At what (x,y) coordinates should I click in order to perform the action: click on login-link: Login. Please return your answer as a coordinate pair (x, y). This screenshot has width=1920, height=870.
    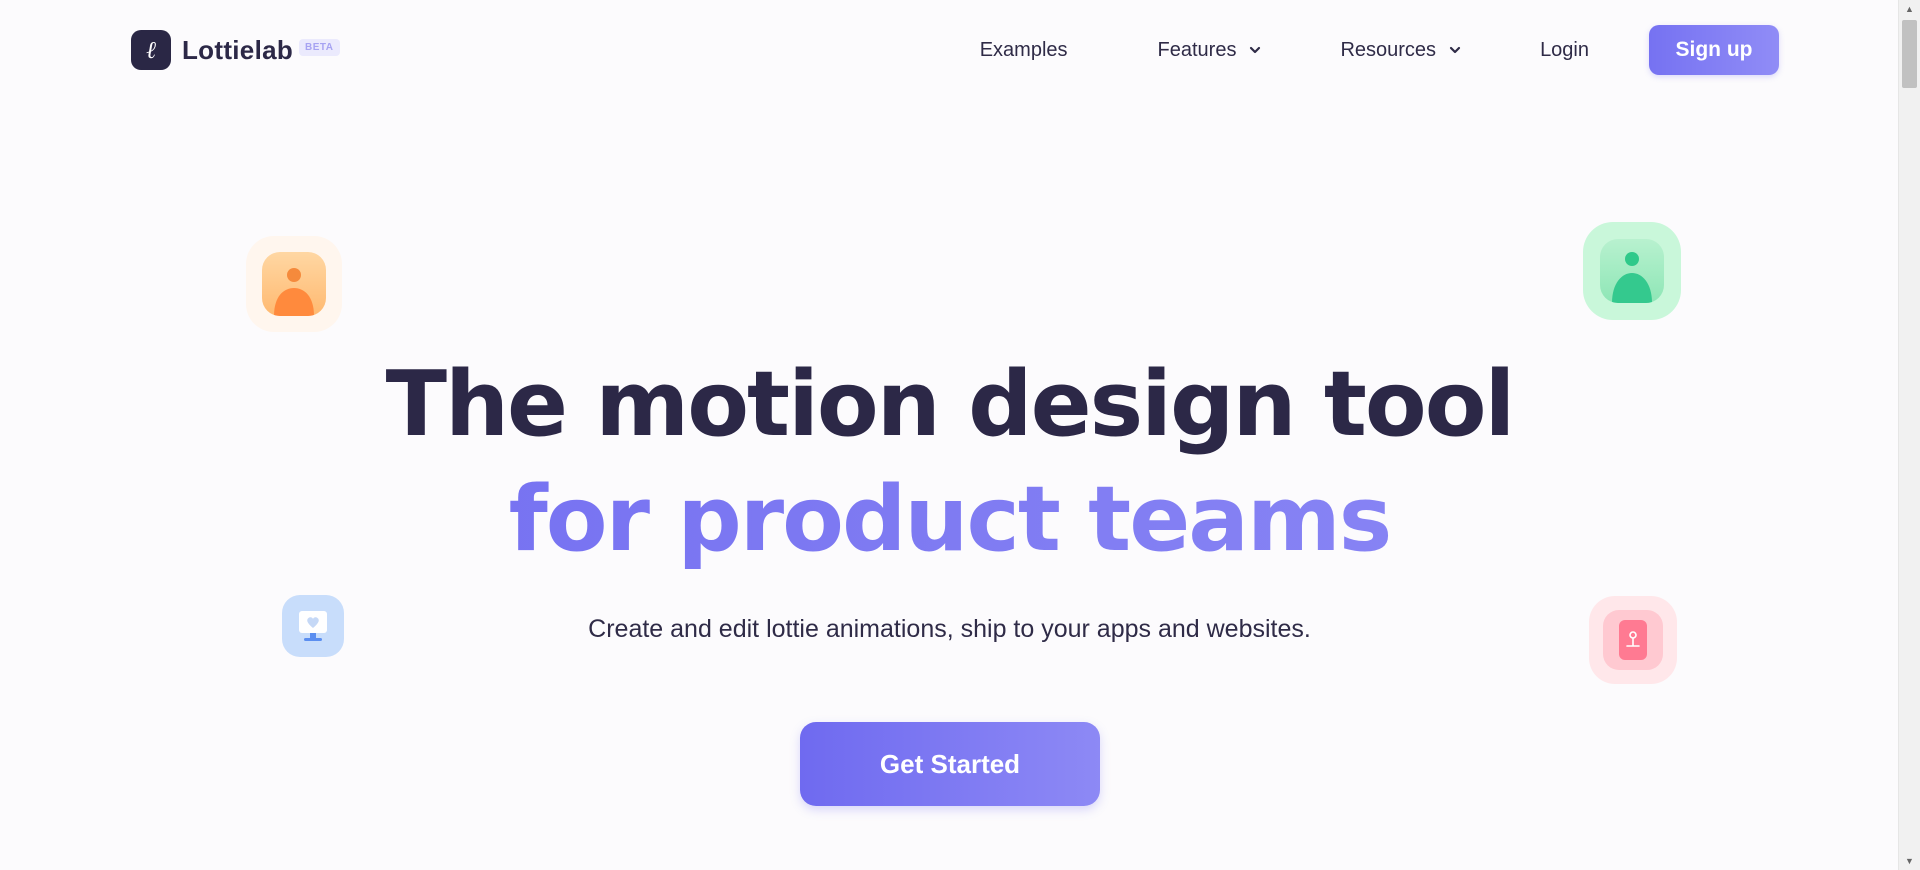
    Looking at the image, I should click on (1564, 50).